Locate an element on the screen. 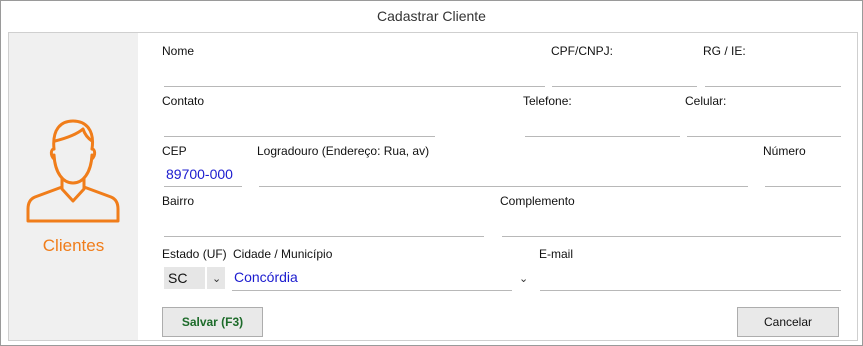  rg-field is located at coordinates (773, 77).